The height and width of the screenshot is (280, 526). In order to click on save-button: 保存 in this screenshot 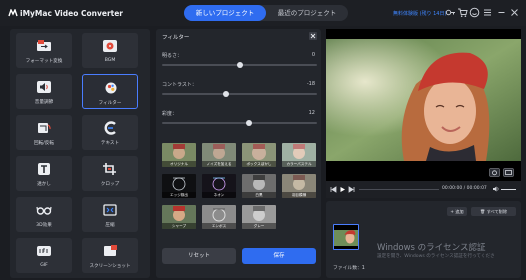, I will do `click(279, 256)`.